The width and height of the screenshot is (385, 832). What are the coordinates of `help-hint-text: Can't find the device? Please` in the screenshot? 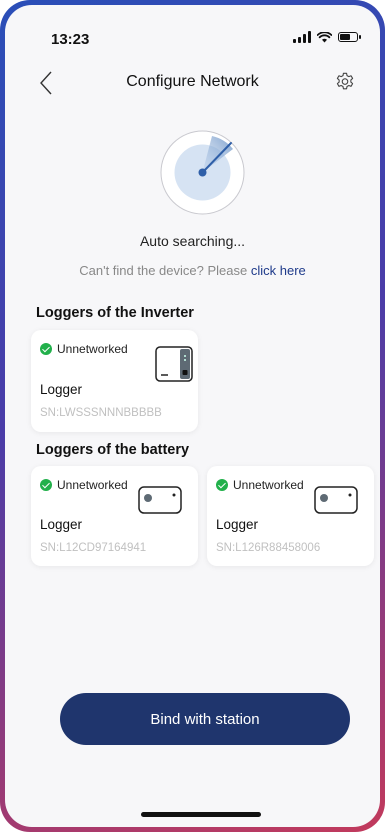 It's located at (163, 270).